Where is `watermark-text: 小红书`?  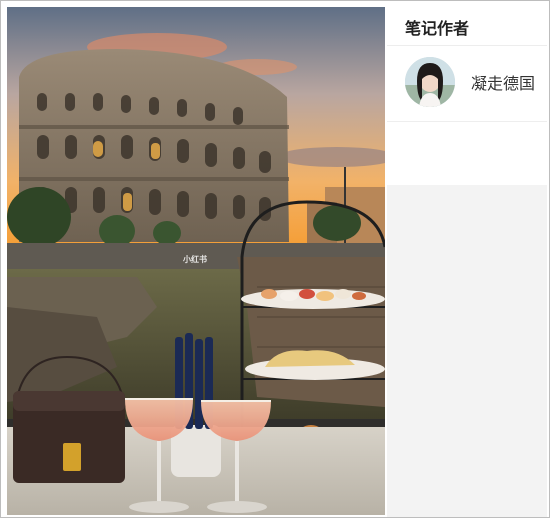 watermark-text: 小红书 is located at coordinates (195, 259).